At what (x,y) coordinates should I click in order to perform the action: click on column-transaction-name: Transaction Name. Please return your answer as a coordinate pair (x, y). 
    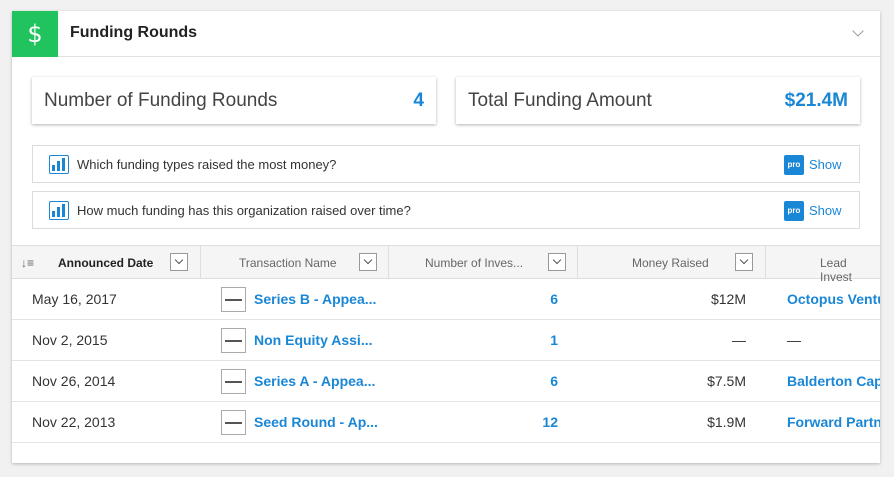
    Looking at the image, I should click on (295, 262).